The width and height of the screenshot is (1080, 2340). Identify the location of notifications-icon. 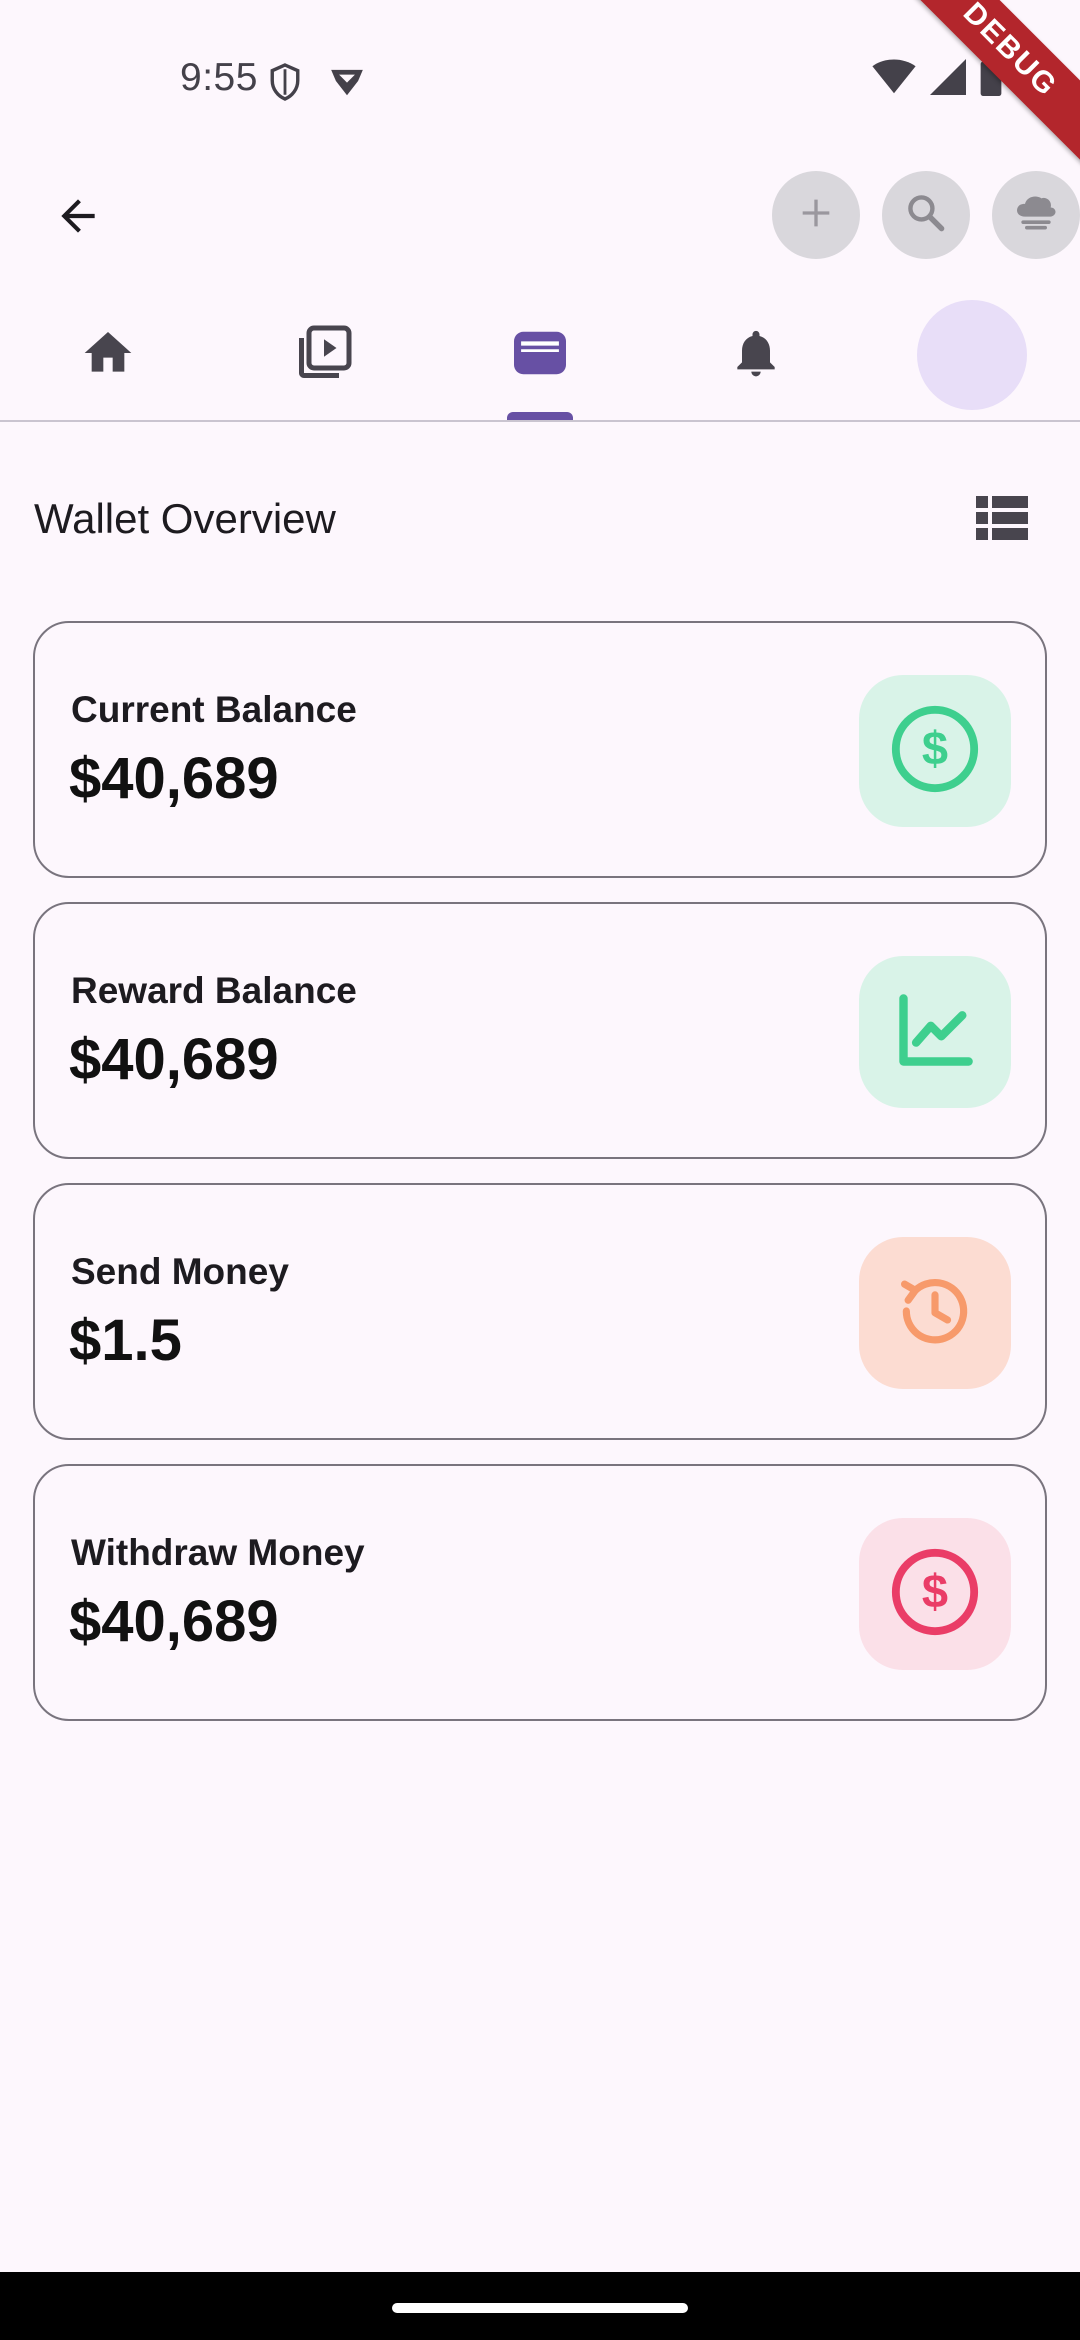
(756, 355).